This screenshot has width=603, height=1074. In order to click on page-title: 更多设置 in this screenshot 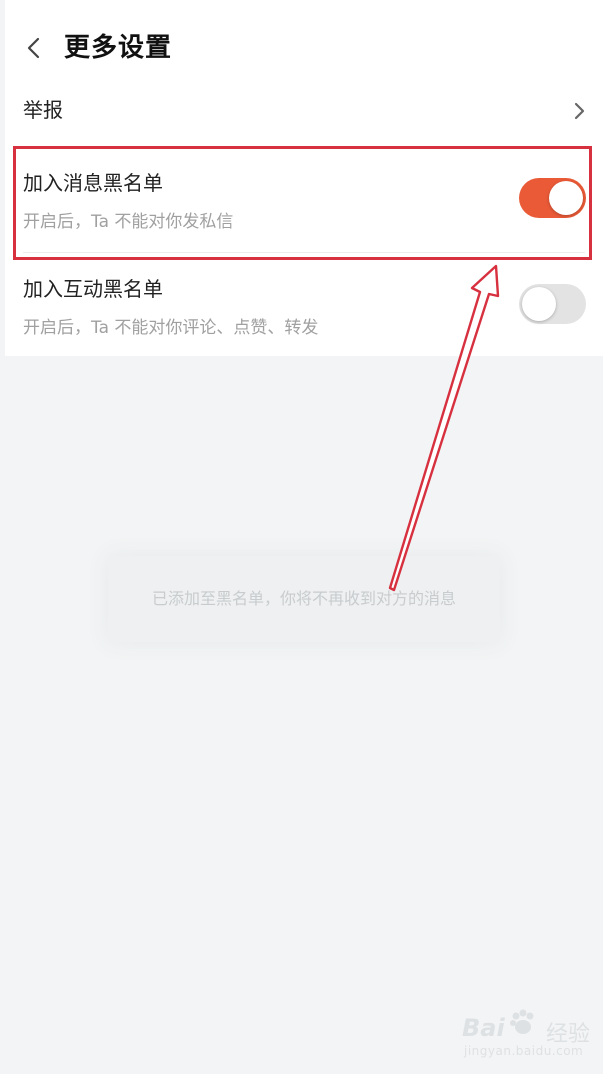, I will do `click(118, 48)`.